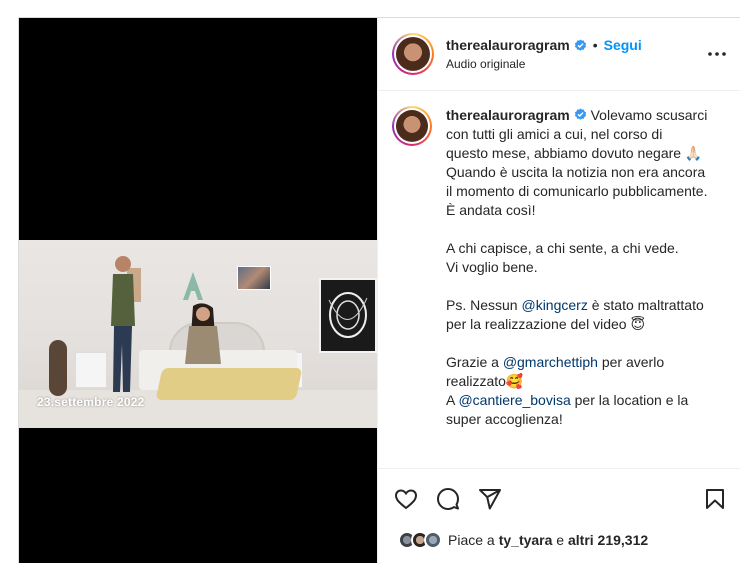 The image size is (740, 563). Describe the element at coordinates (508, 115) in the screenshot. I see `caption-username: therealauroragram` at that location.